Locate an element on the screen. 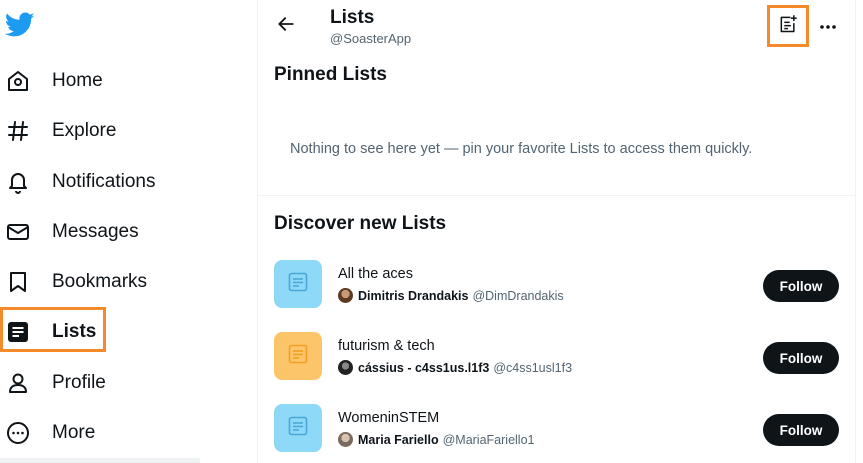 The height and width of the screenshot is (463, 863). page-subtitle-handle: @SoasterApp is located at coordinates (371, 38).